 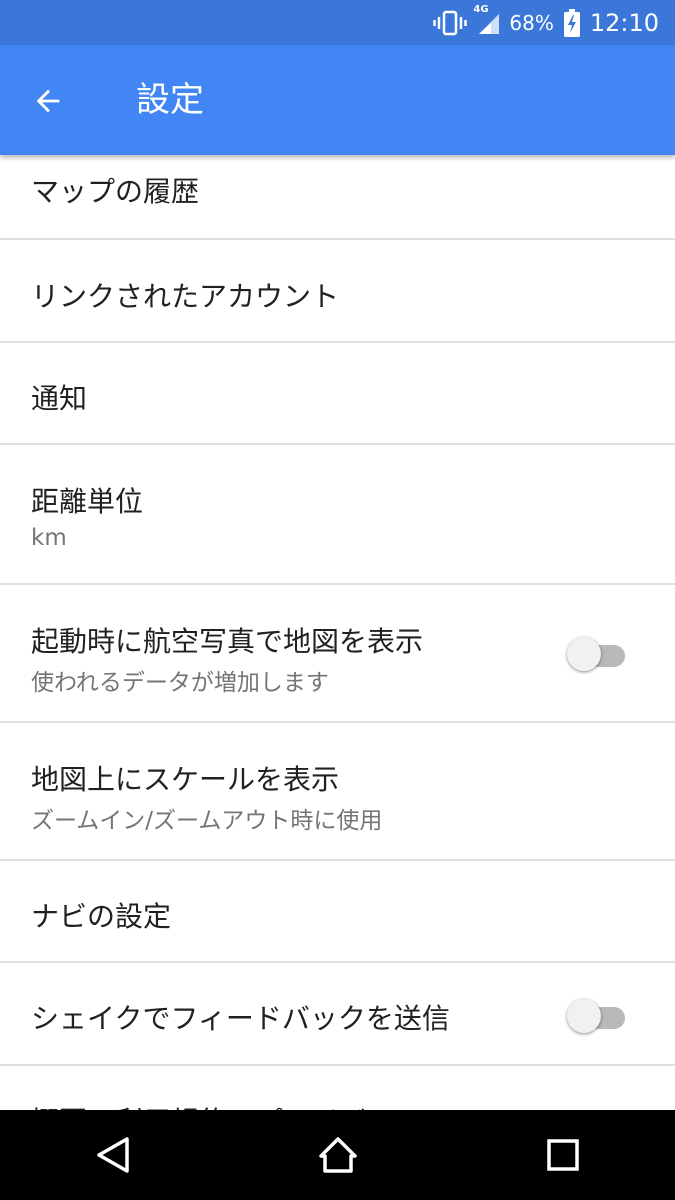 What do you see at coordinates (337, 22) in the screenshot?
I see `status-bar: 4G 68% 12:10` at bounding box center [337, 22].